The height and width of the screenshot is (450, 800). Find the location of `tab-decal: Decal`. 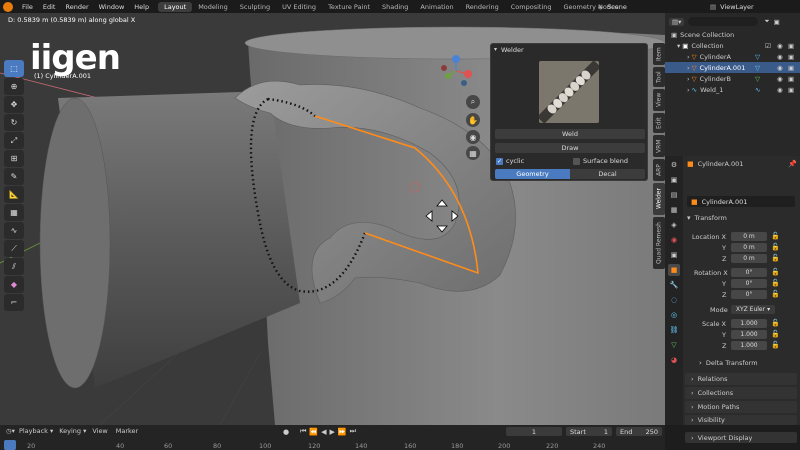

tab-decal: Decal is located at coordinates (607, 174).